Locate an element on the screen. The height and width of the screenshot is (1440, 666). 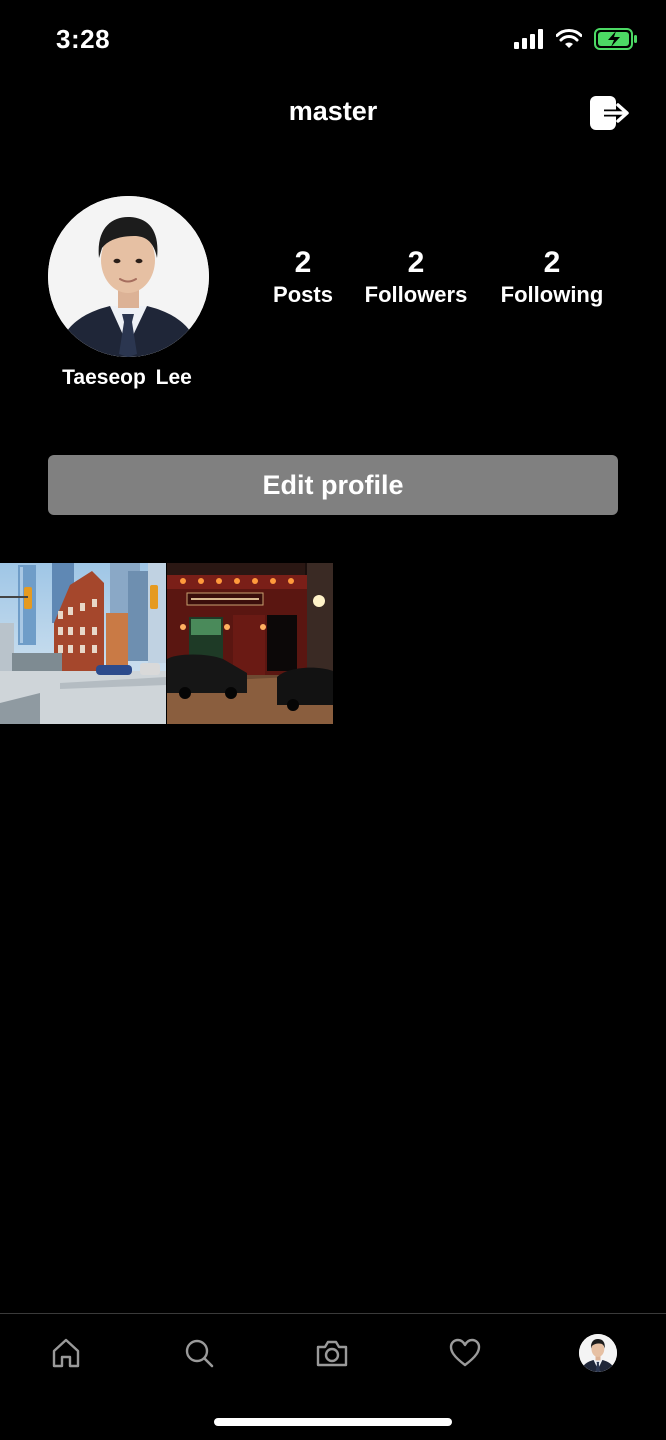
page-title: master is located at coordinates (333, 111).